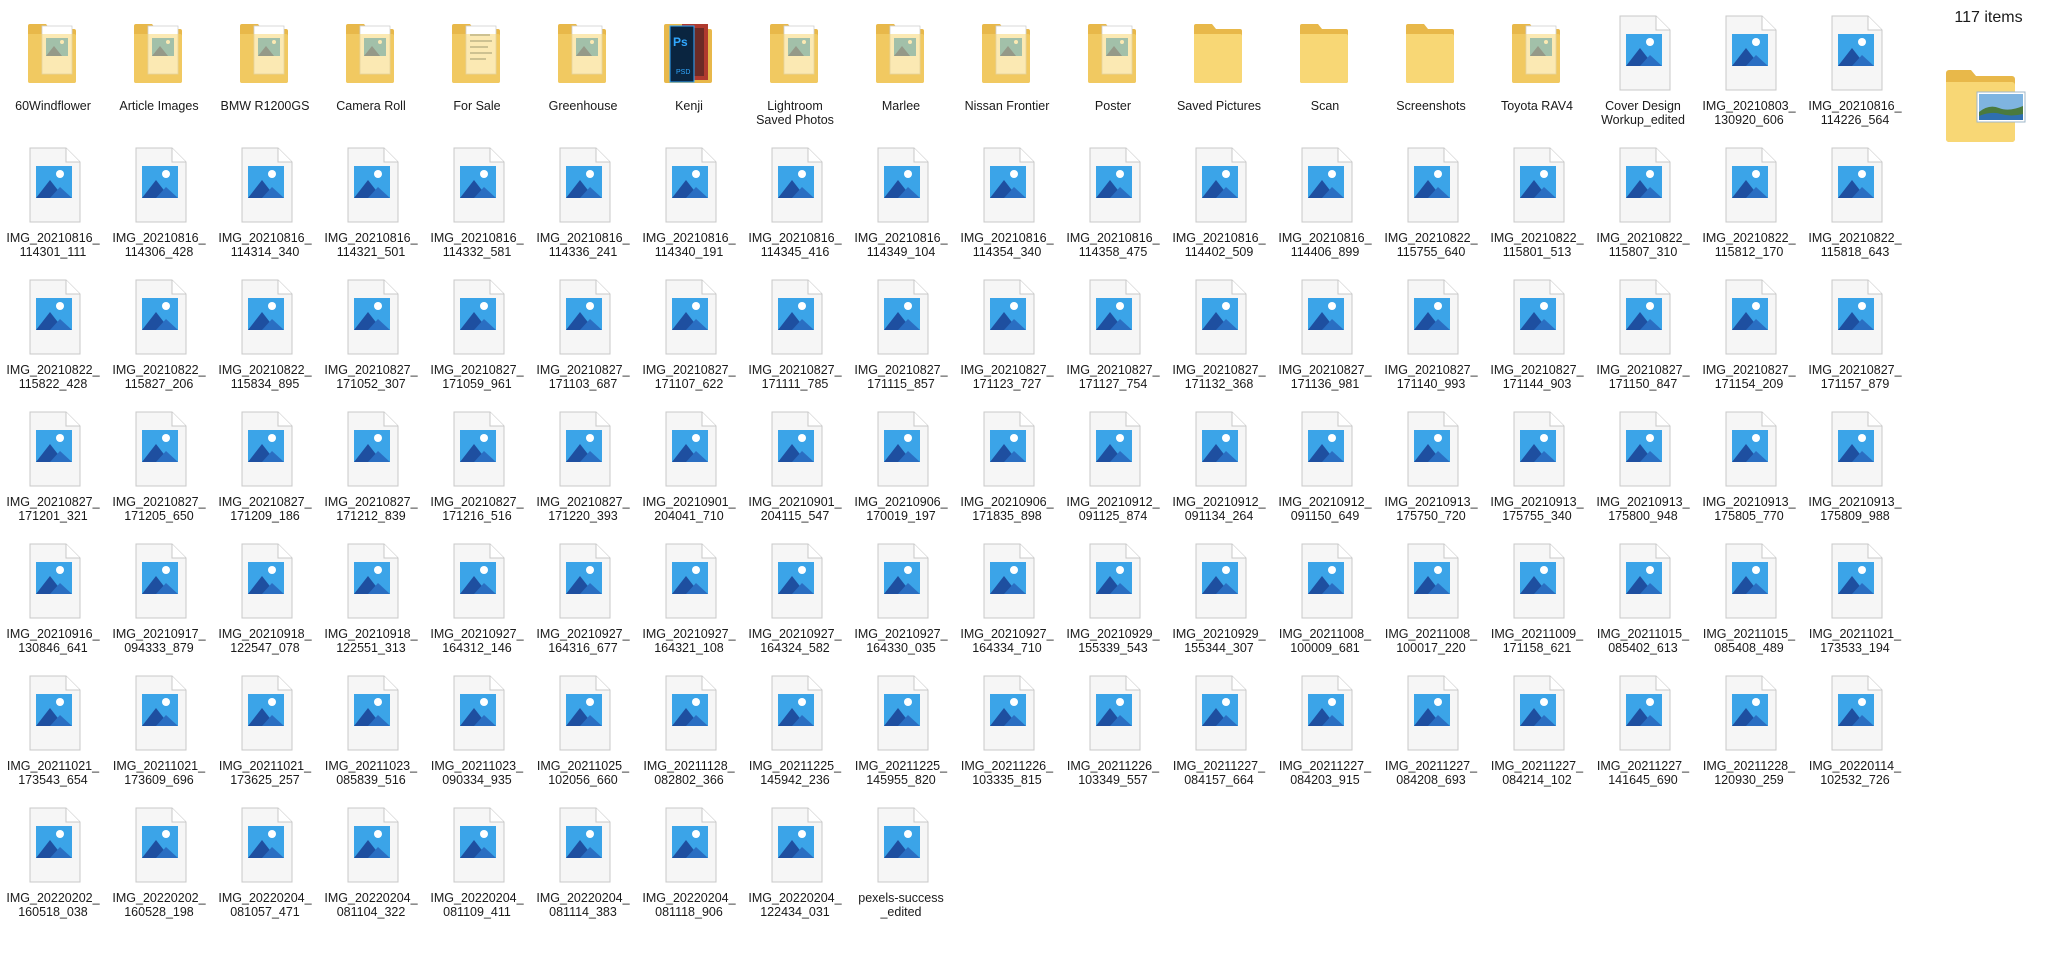  I want to click on file-item: IMG_20210816_ 114321_501, so click(371, 206).